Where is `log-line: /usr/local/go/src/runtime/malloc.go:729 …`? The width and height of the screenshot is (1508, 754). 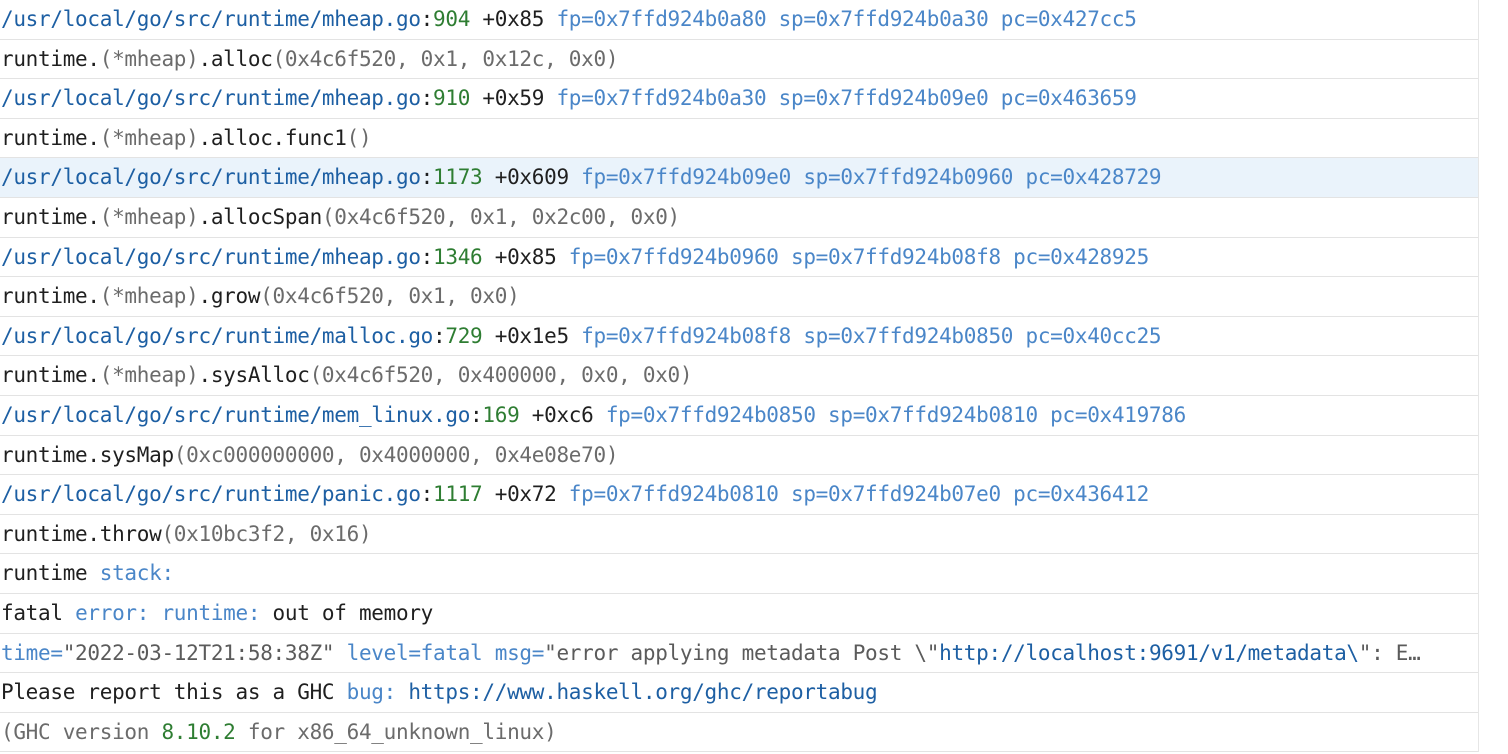
log-line: /usr/local/go/src/runtime/malloc.go:729 … is located at coordinates (739, 337).